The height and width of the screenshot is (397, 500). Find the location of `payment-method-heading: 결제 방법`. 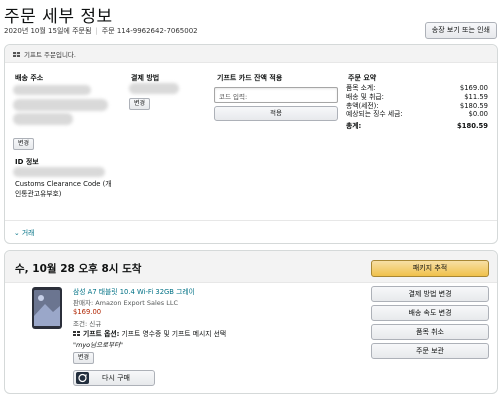

payment-method-heading: 결제 방법 is located at coordinates (145, 78).